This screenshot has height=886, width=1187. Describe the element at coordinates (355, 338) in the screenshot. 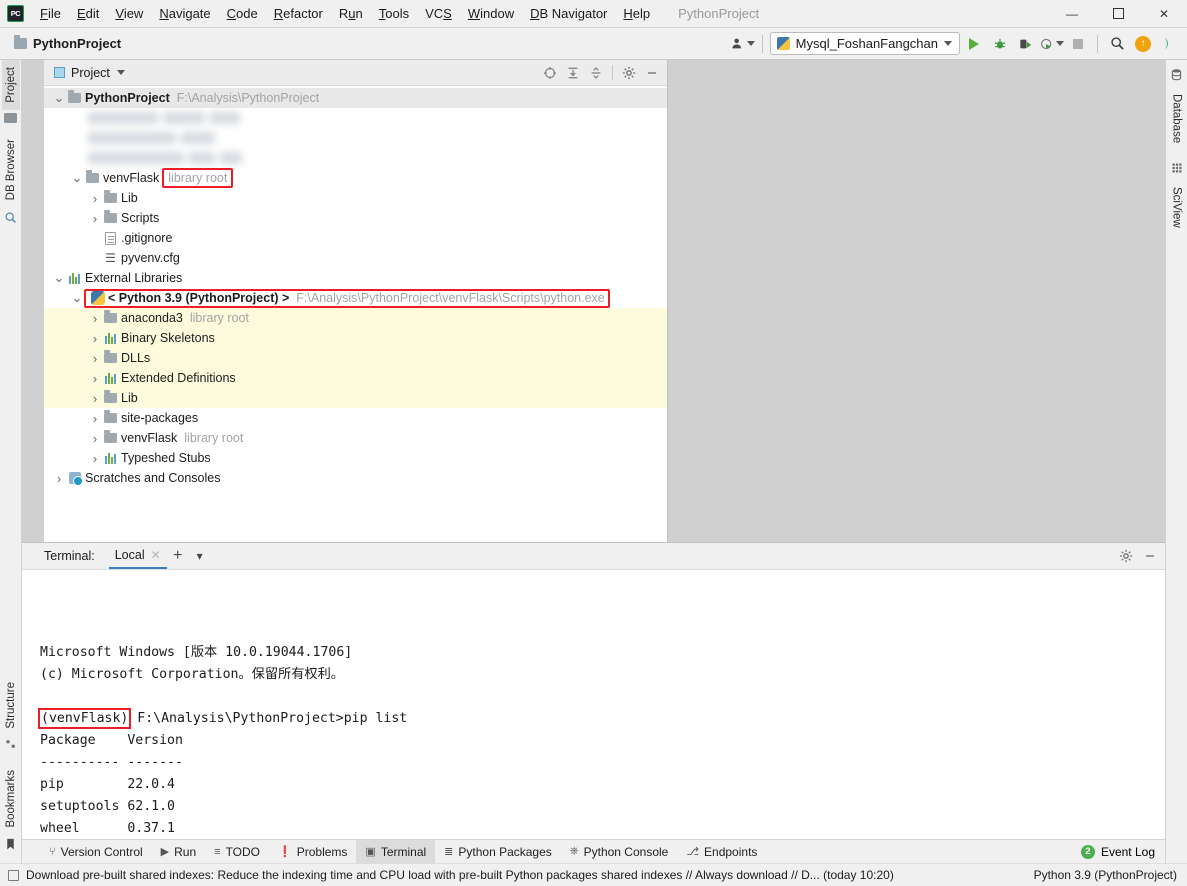

I see `tree-row-binskel: › Binary Skeletons` at that location.